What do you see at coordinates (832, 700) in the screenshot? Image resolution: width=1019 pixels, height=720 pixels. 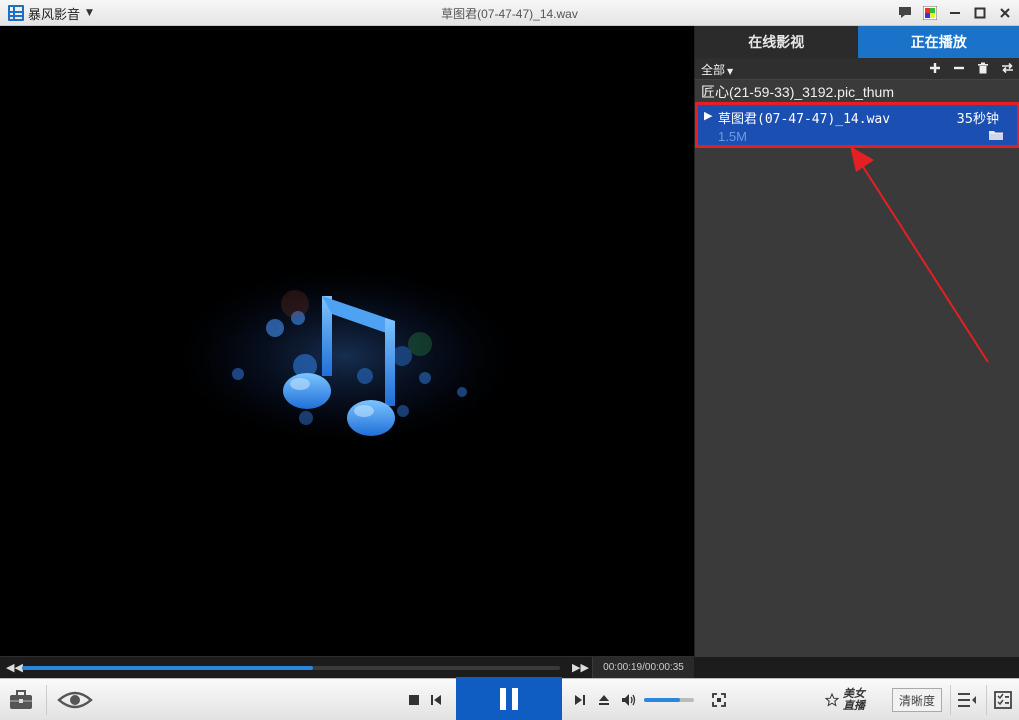 I see `star-icon` at bounding box center [832, 700].